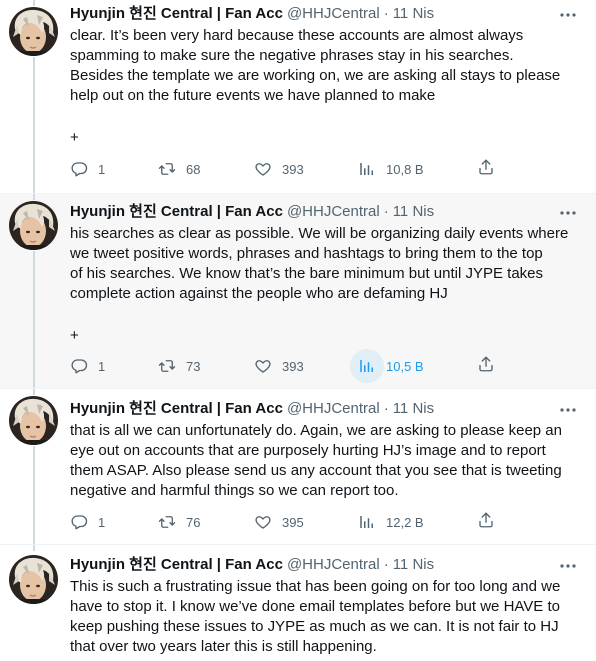  I want to click on views-button: 10,5 B, so click(387, 366).